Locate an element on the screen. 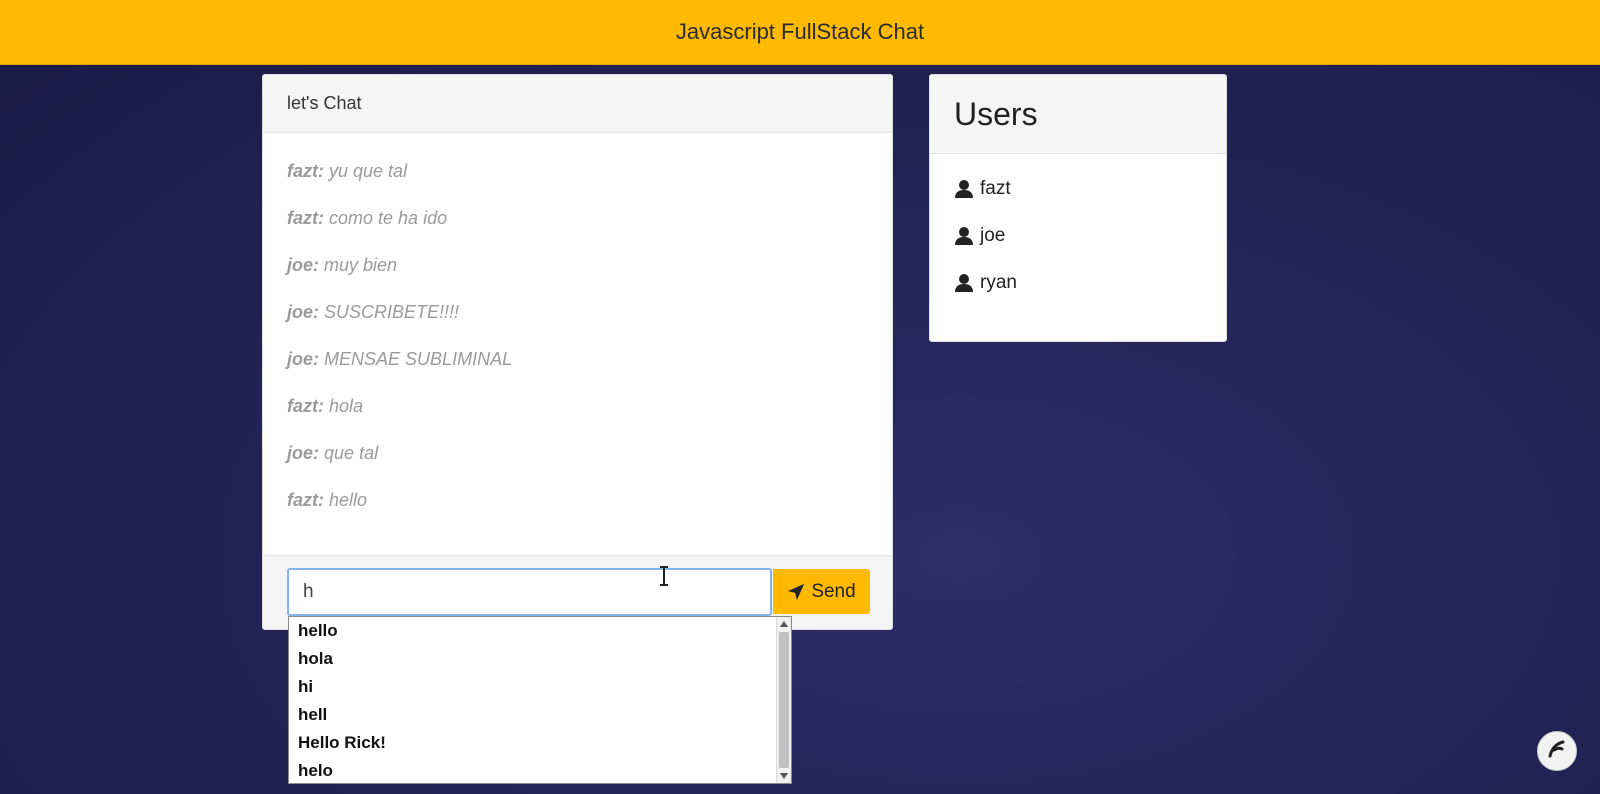 The height and width of the screenshot is (794, 1600). chat-header: let's Chat is located at coordinates (577, 104).